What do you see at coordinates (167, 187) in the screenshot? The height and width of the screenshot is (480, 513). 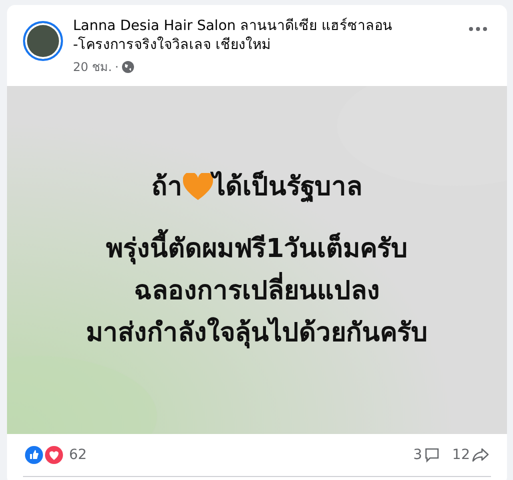 I see `post-text: ถ้า` at bounding box center [167, 187].